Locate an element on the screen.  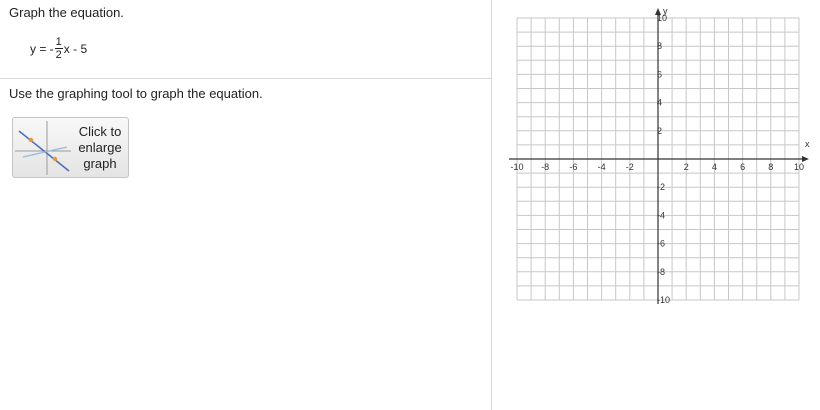
x-tick-label: -2 is located at coordinates (630, 167).